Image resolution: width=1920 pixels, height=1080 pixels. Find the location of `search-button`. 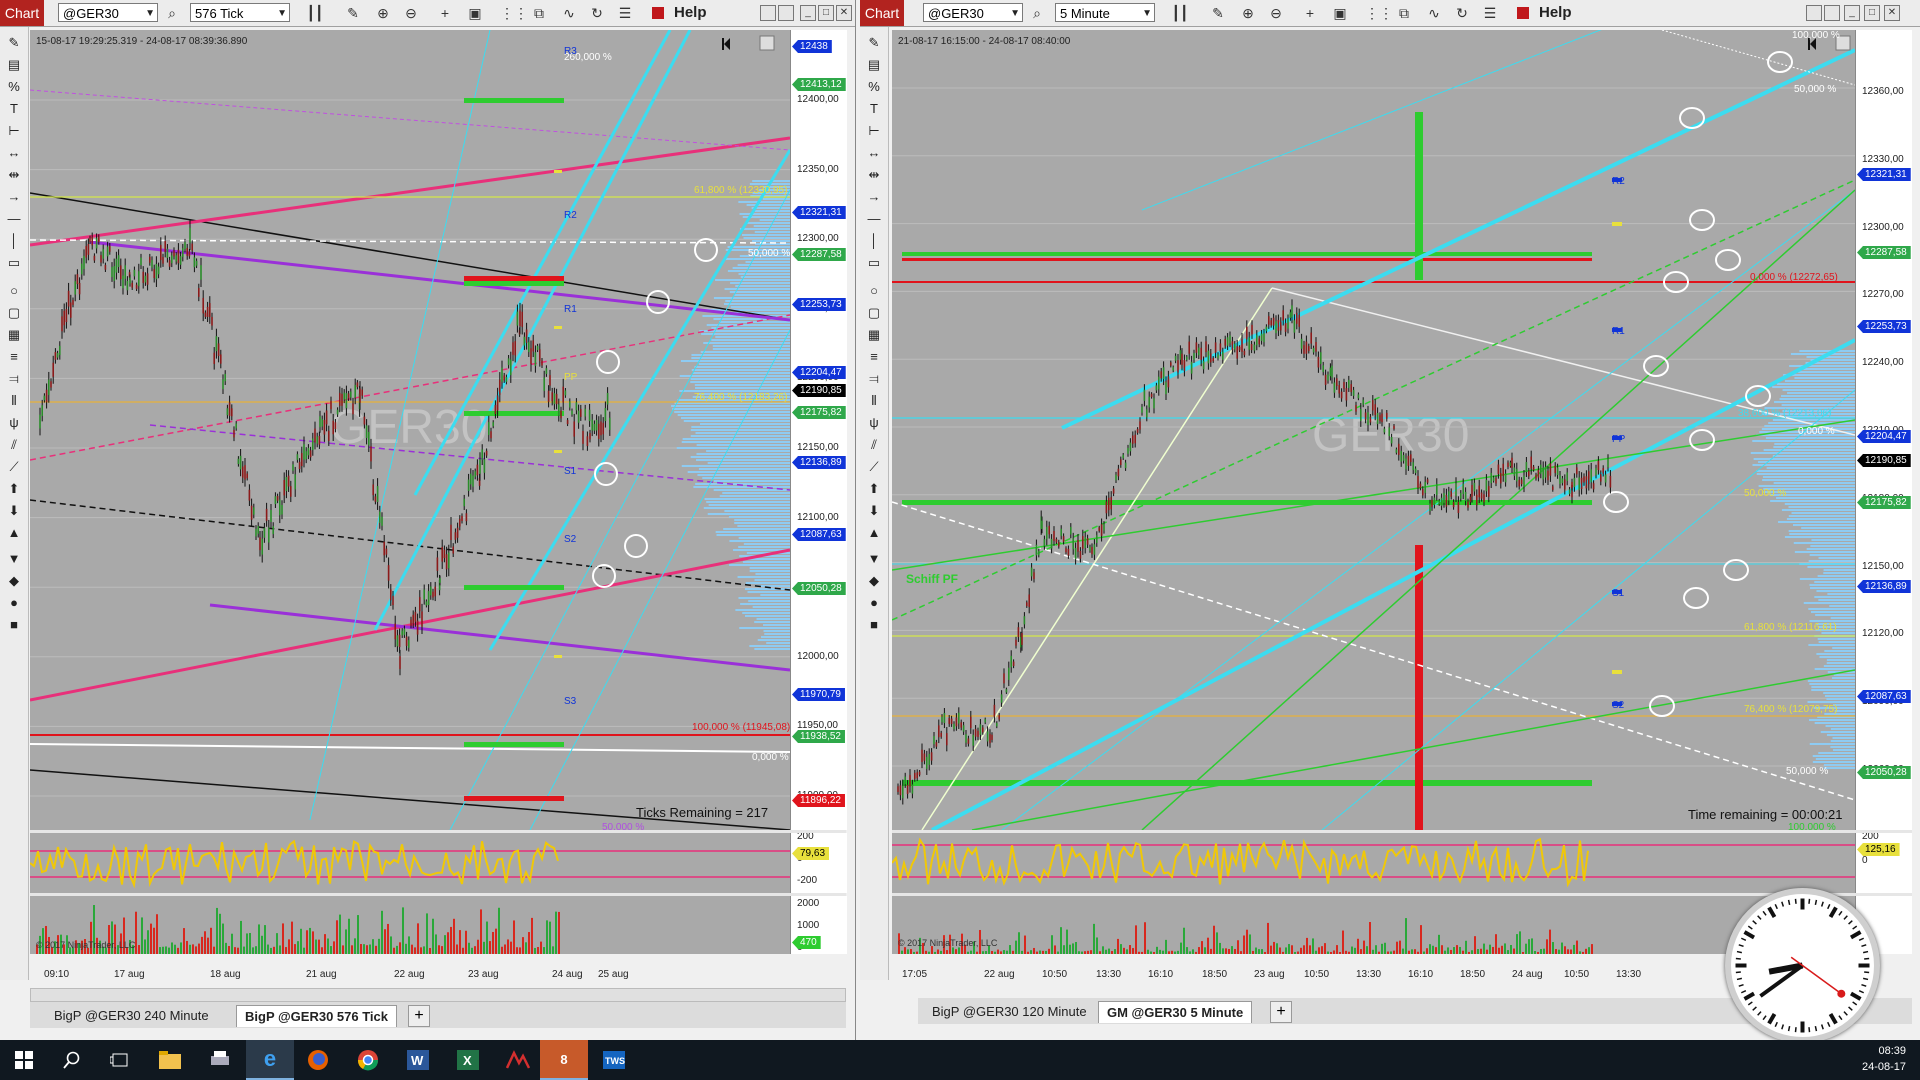

search-button is located at coordinates (72, 1060).